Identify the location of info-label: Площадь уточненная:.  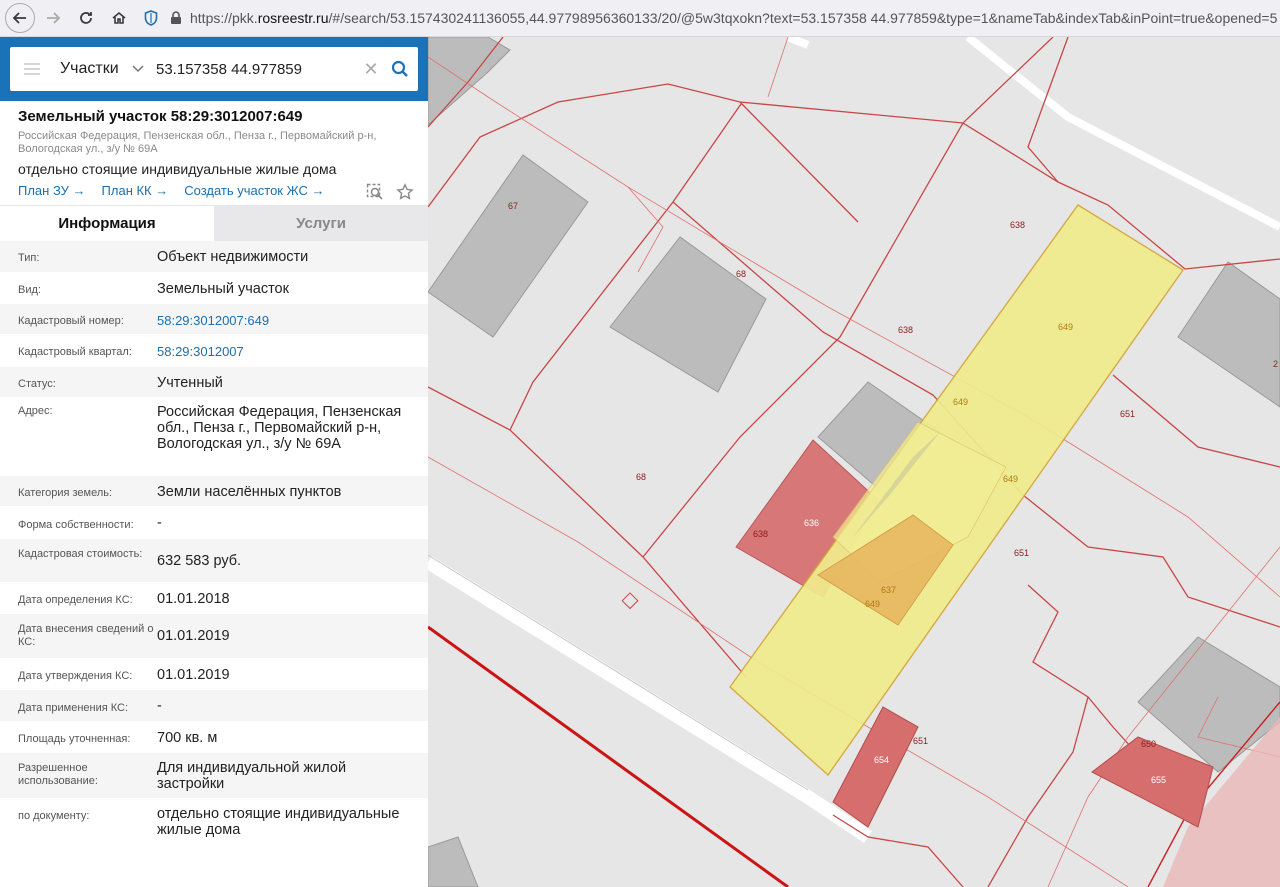
(74, 739).